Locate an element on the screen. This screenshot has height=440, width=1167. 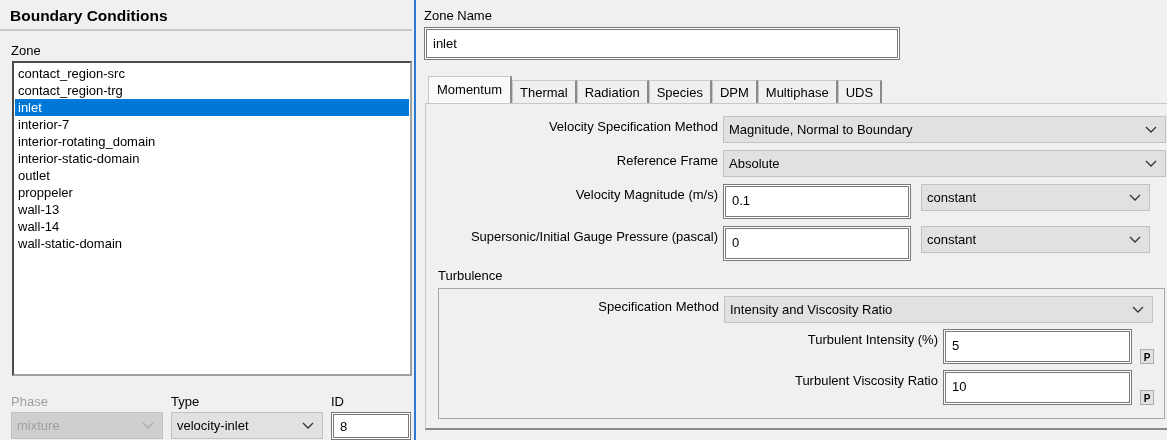
list-item: interior-rotating_domain is located at coordinates (212, 141).